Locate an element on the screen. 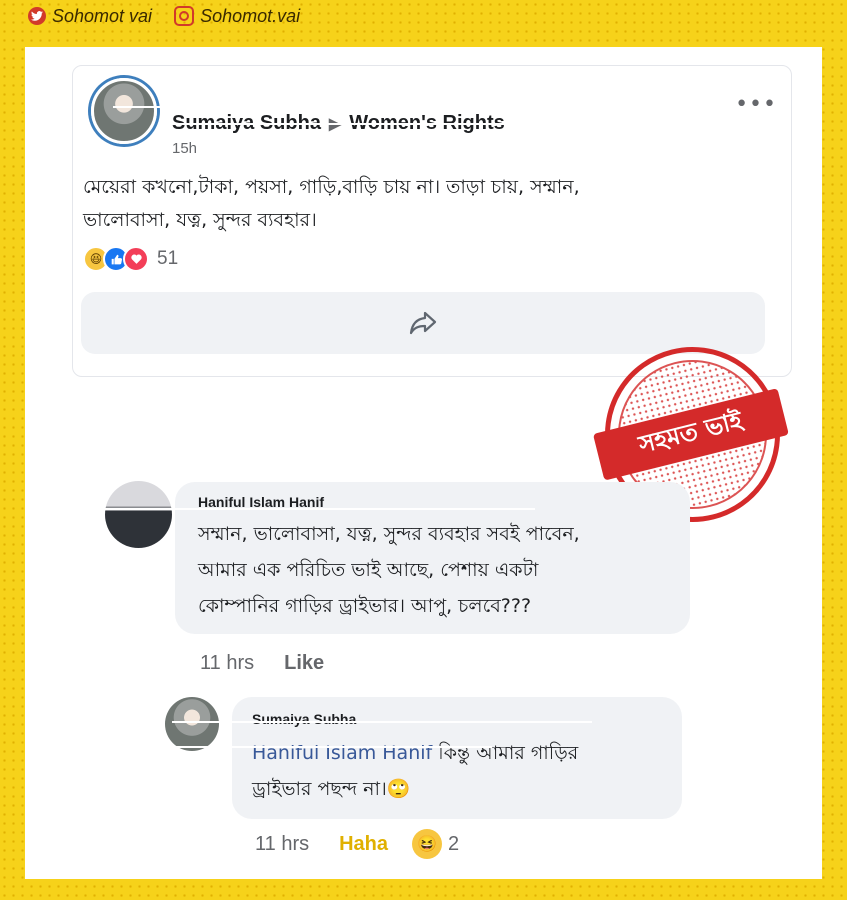 The width and height of the screenshot is (847, 900). love-reaction-icon is located at coordinates (136, 259).